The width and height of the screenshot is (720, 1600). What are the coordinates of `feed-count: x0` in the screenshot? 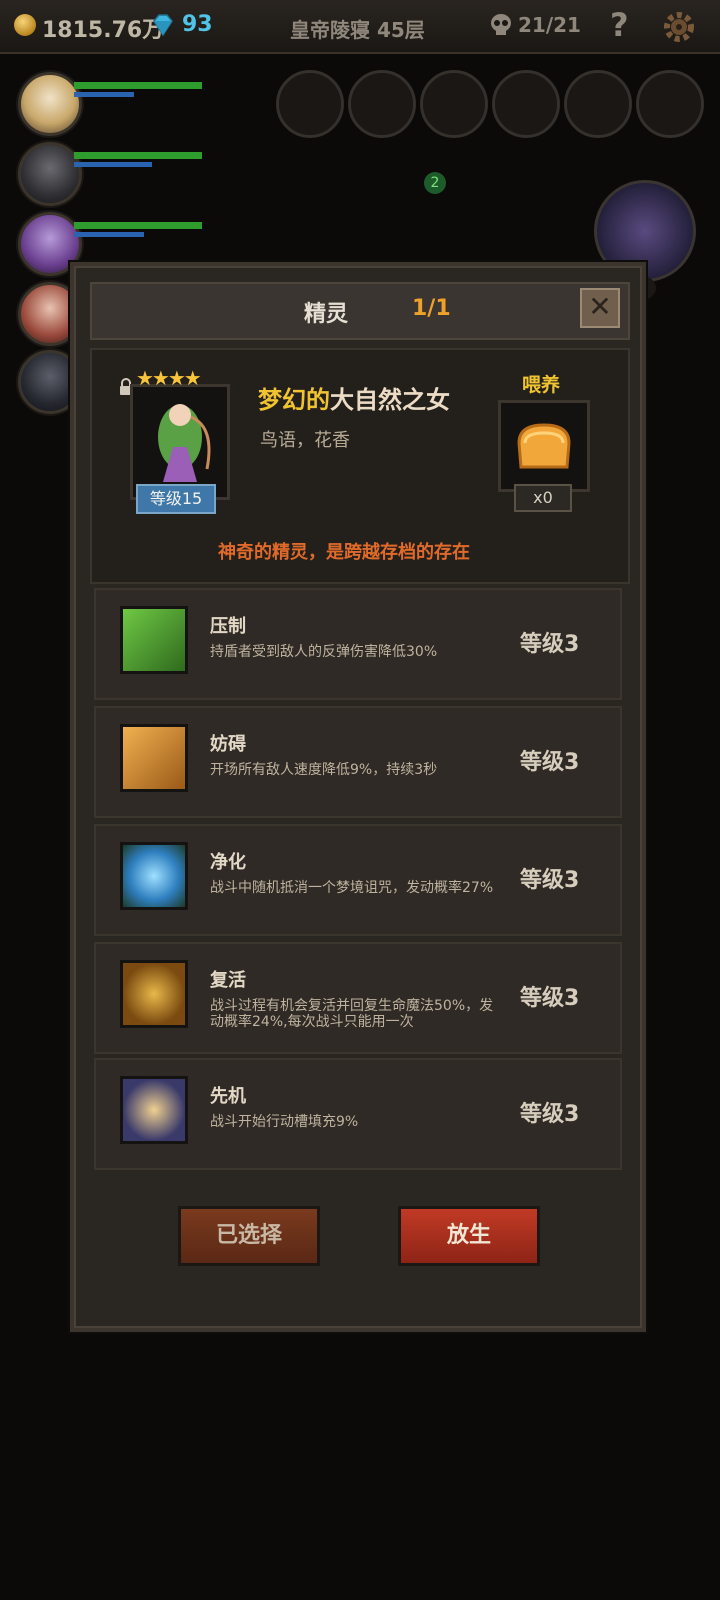 It's located at (543, 498).